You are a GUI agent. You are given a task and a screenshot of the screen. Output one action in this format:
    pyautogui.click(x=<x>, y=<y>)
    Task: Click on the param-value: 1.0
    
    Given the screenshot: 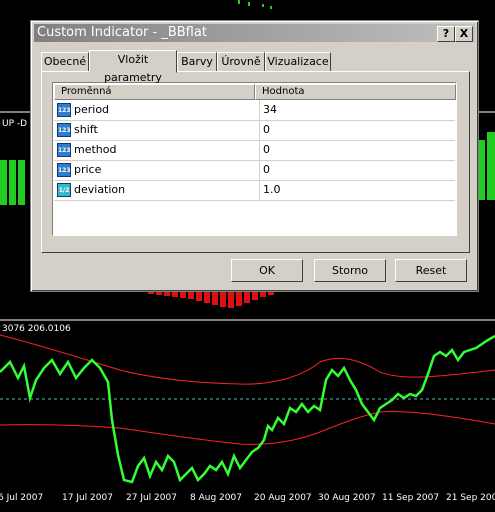 What is the action you would take?
    pyautogui.click(x=356, y=190)
    